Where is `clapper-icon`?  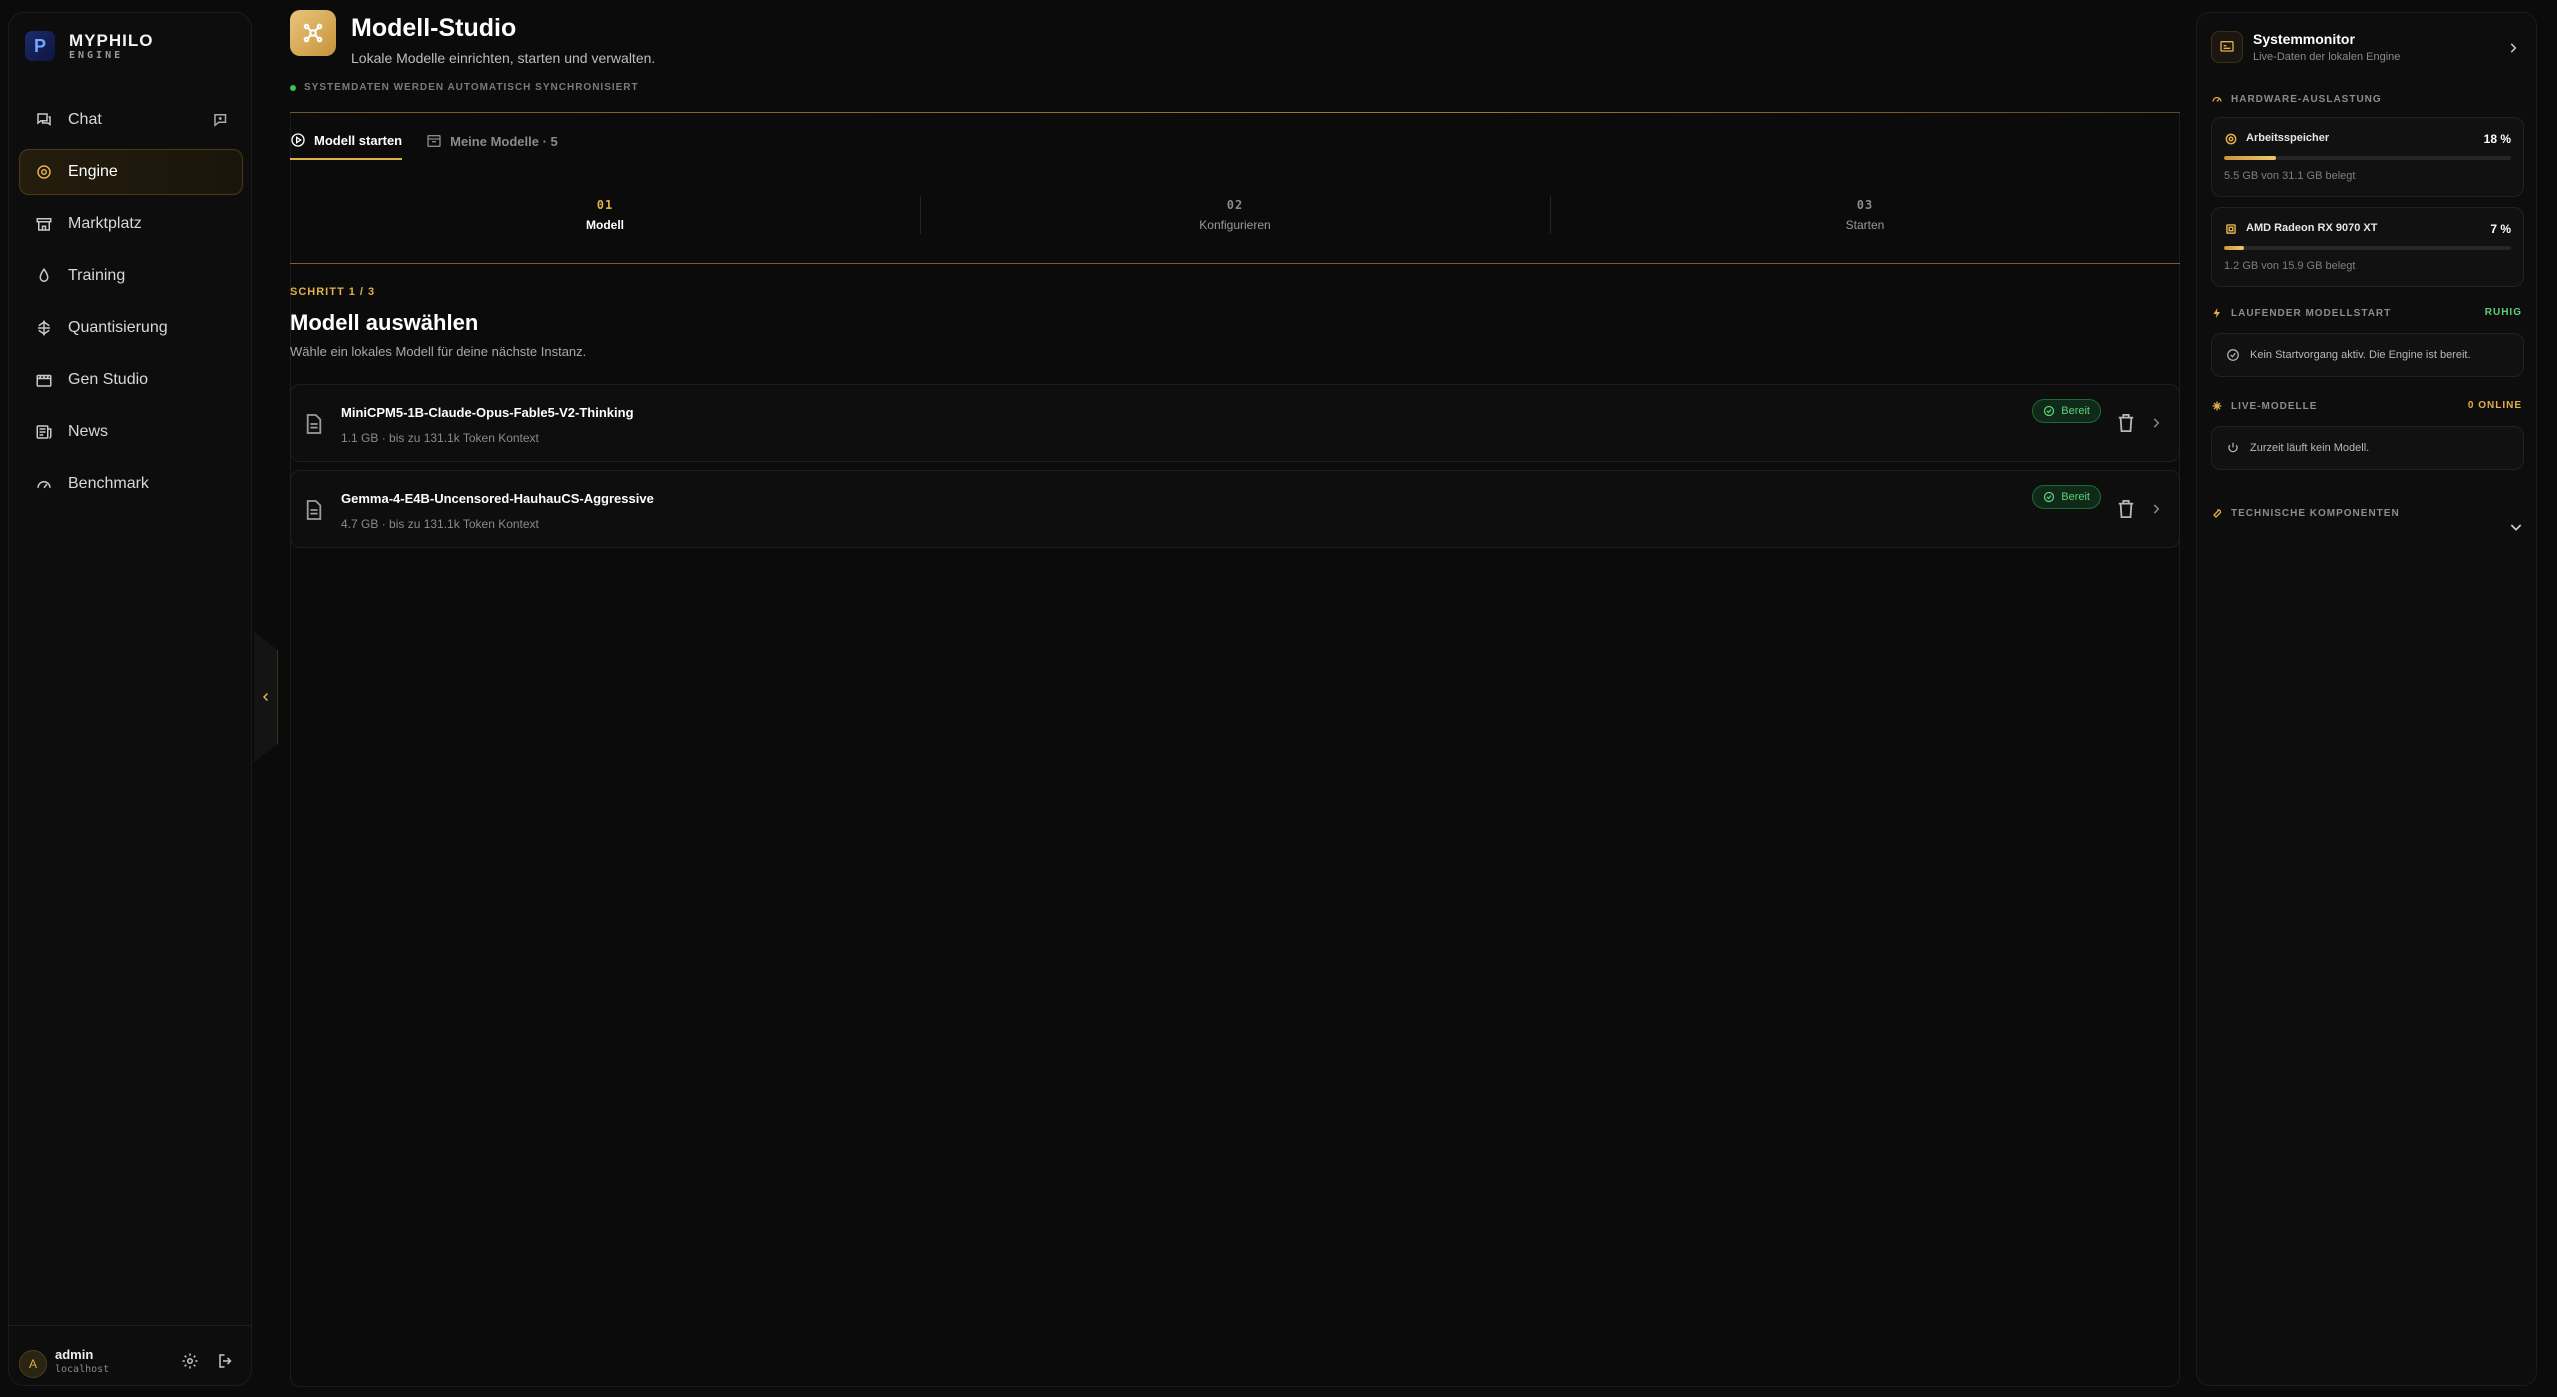 clapper-icon is located at coordinates (44, 380).